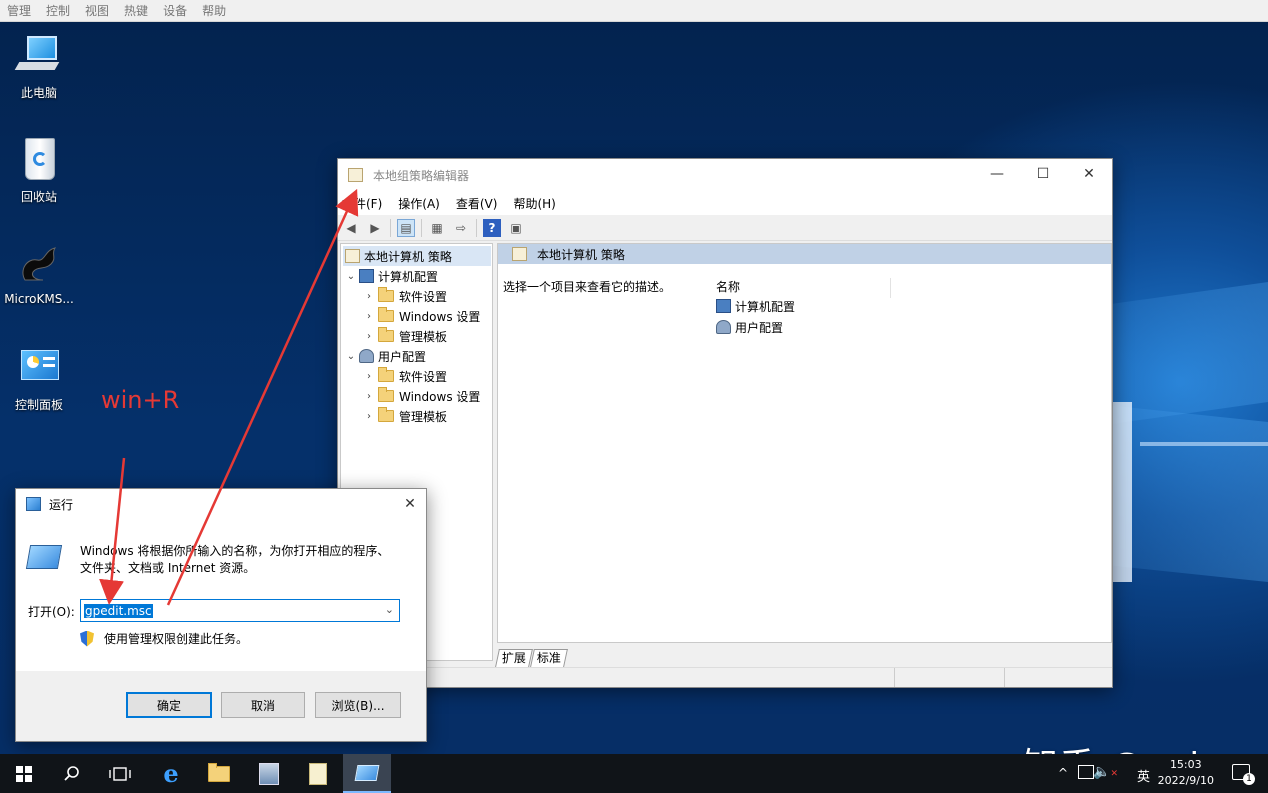 The width and height of the screenshot is (1268, 793). What do you see at coordinates (386, 314) in the screenshot?
I see `folder-icon` at bounding box center [386, 314].